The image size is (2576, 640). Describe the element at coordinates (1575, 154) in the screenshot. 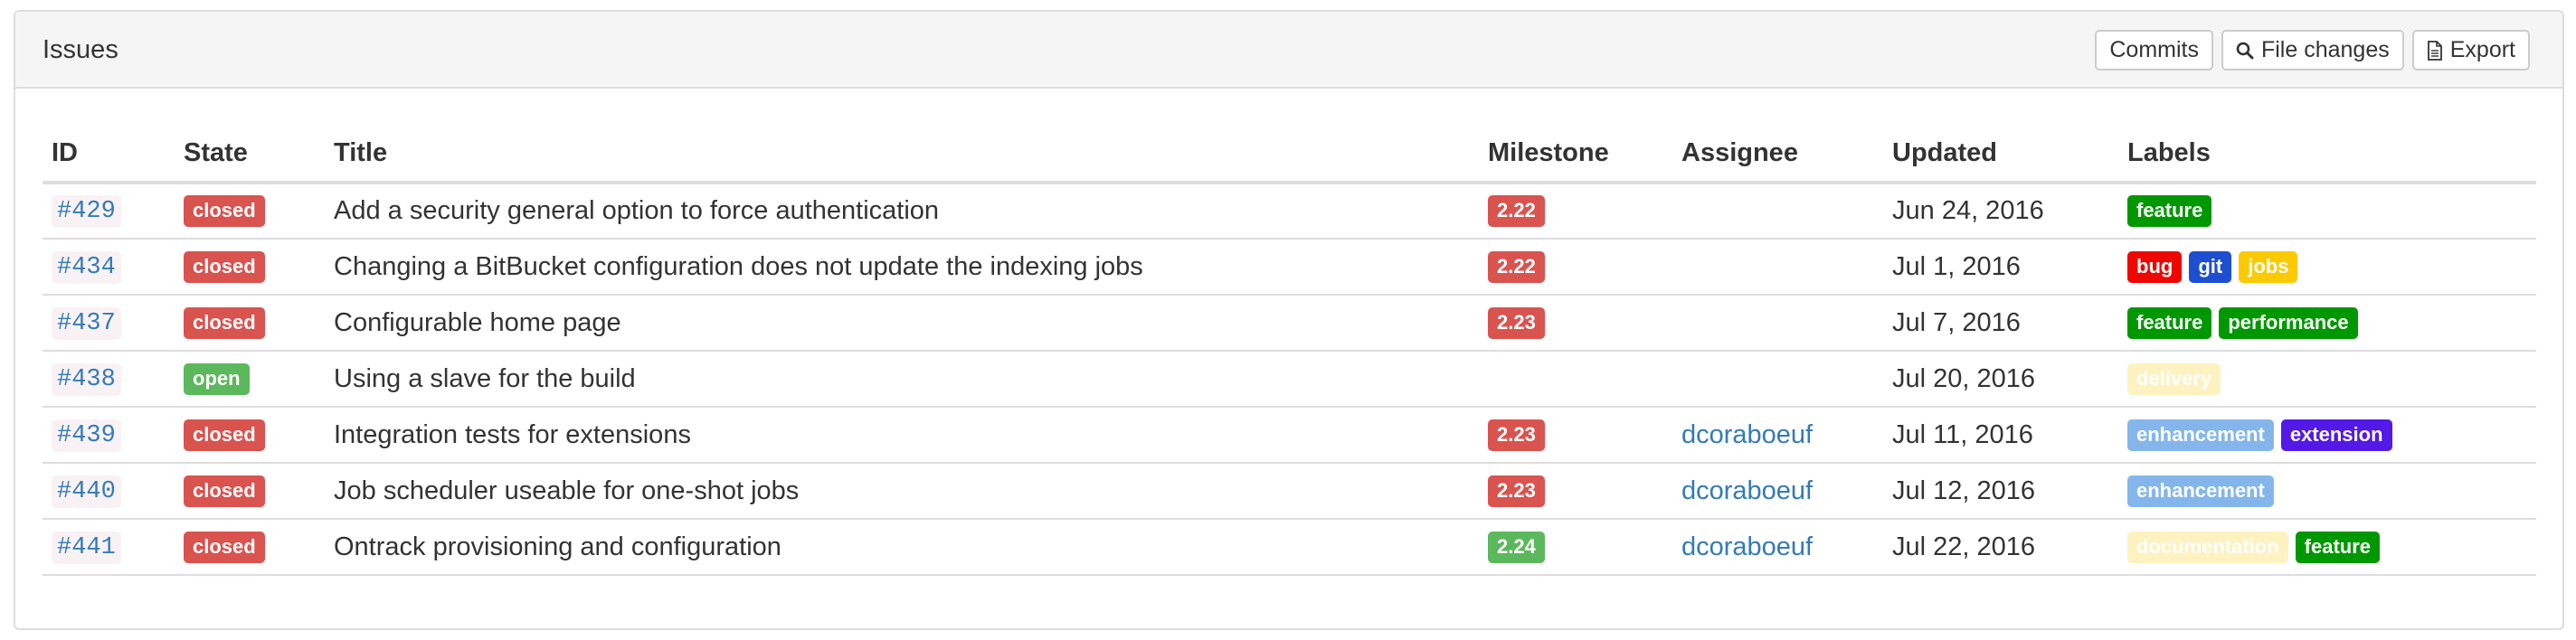

I see `column-header-milestone: Milestone` at that location.